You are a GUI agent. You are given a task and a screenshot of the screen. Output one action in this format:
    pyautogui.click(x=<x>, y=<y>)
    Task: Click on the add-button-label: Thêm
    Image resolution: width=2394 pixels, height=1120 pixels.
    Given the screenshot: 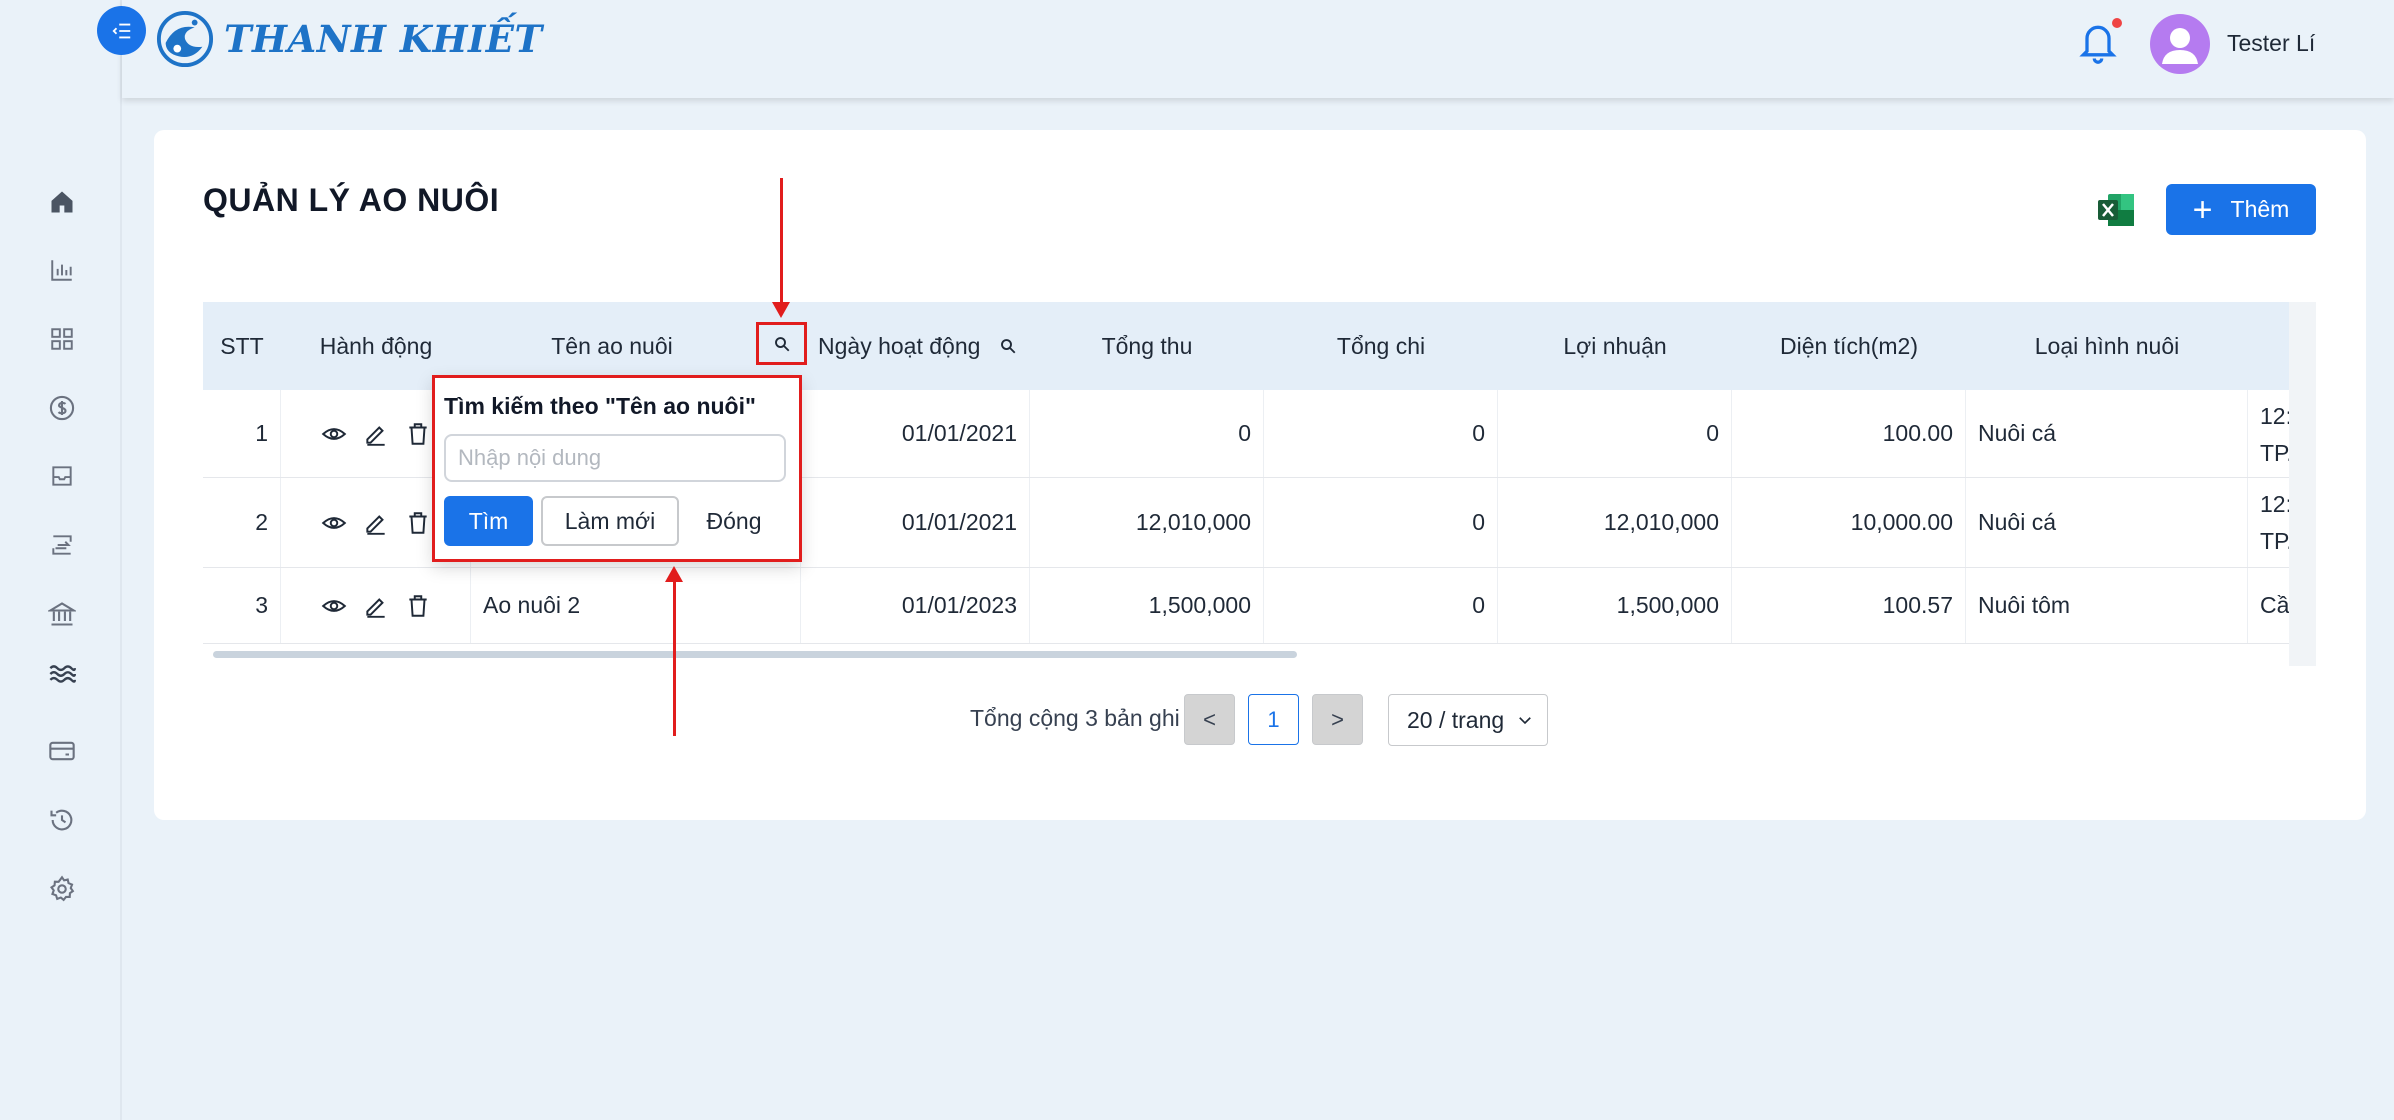 What is the action you would take?
    pyautogui.click(x=2260, y=209)
    